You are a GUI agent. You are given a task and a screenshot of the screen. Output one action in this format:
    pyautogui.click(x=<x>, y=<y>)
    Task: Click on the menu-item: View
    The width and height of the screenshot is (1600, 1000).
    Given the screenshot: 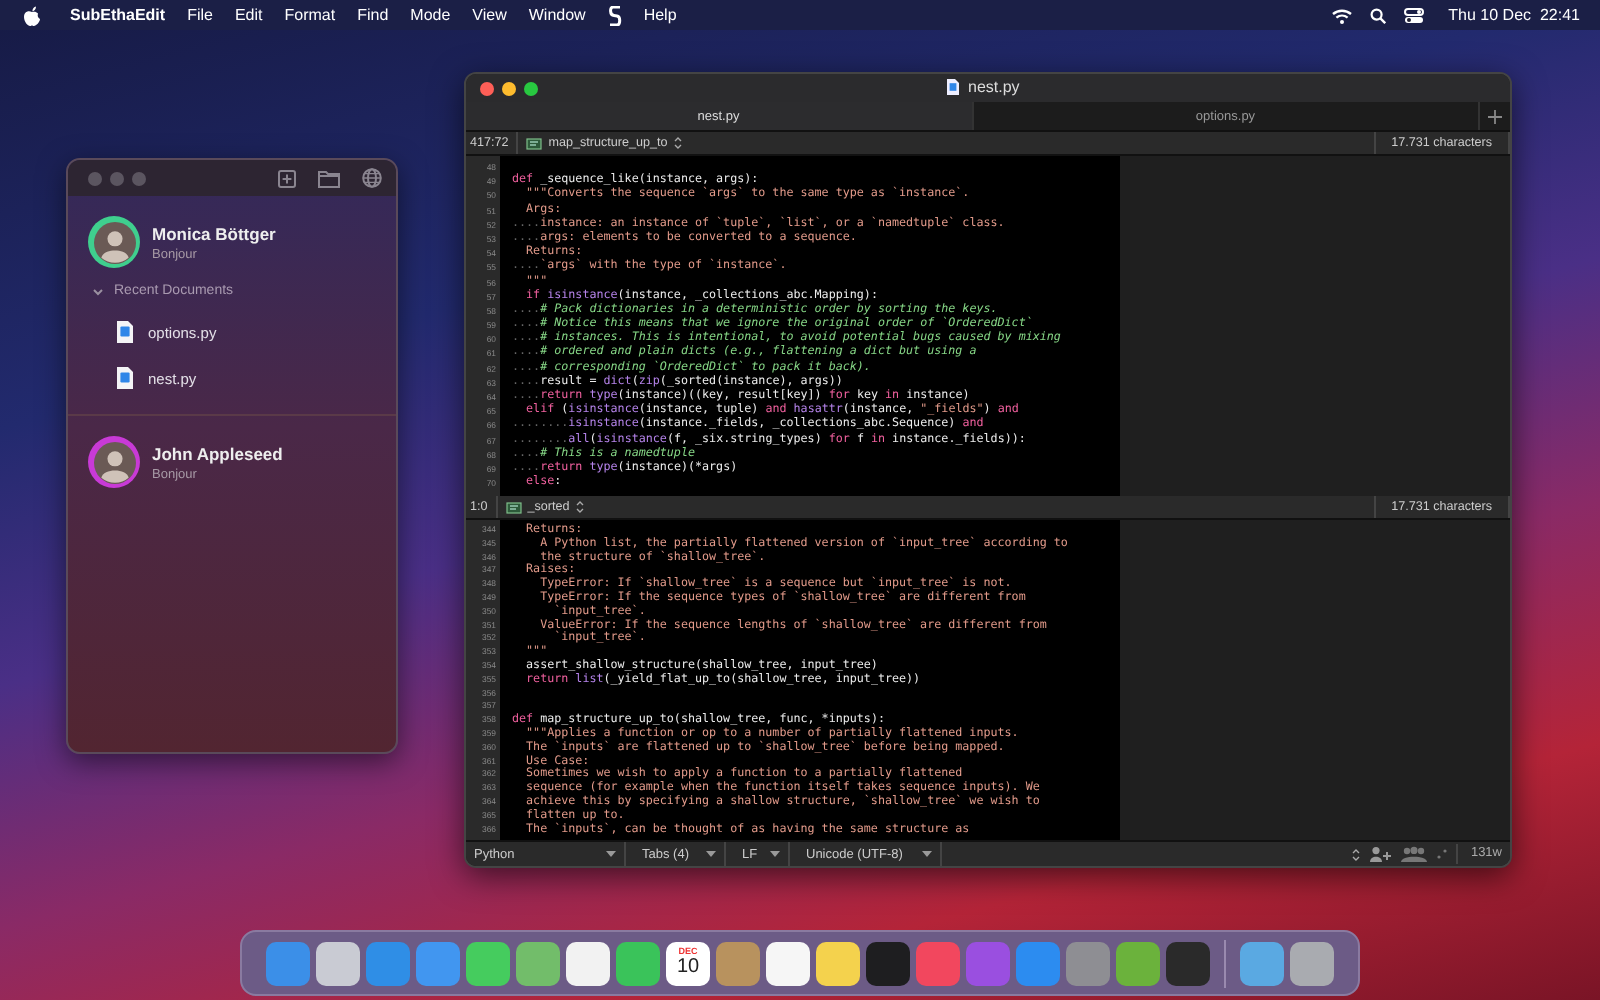 What is the action you would take?
    pyautogui.click(x=489, y=15)
    